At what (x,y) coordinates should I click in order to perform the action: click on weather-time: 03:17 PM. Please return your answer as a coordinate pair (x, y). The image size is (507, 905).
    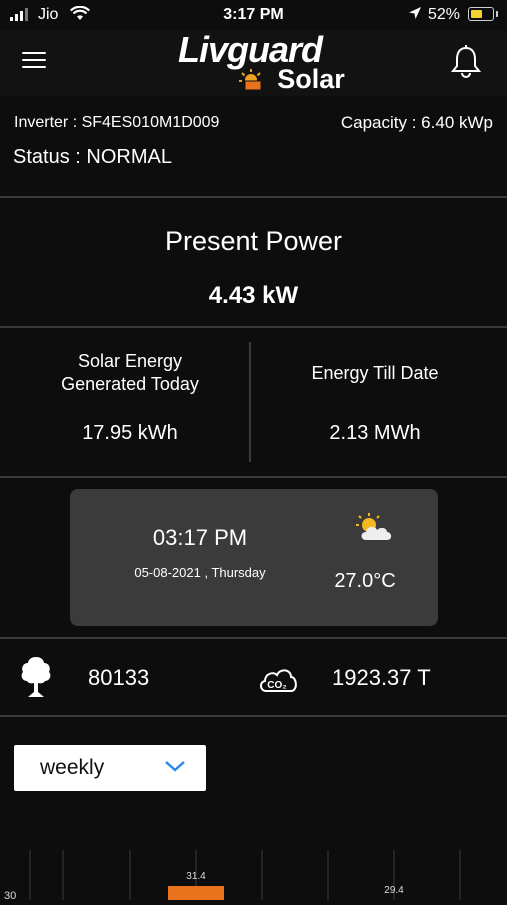
    Looking at the image, I should click on (200, 537).